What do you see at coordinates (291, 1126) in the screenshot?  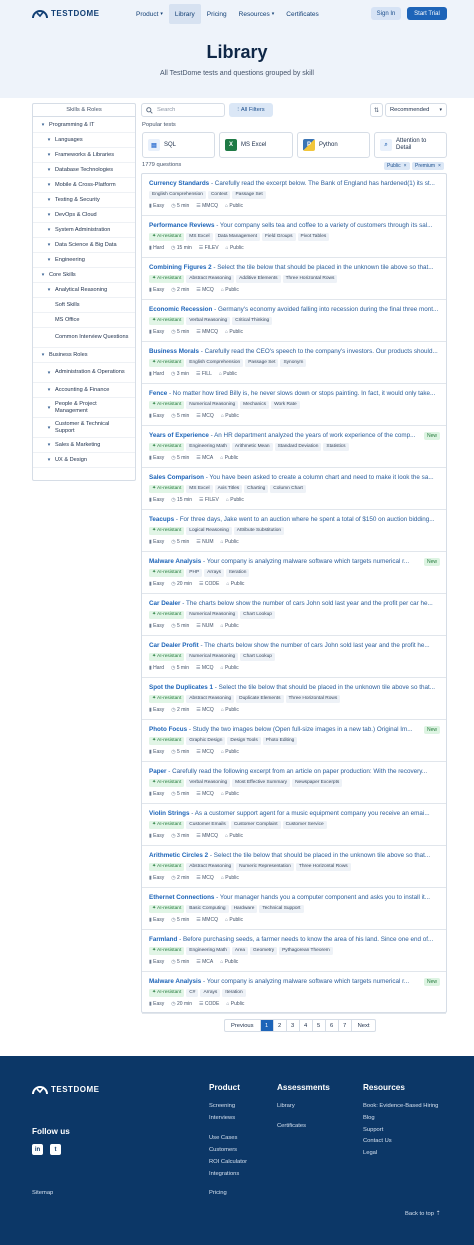 I see `footer-link: Certificates` at bounding box center [291, 1126].